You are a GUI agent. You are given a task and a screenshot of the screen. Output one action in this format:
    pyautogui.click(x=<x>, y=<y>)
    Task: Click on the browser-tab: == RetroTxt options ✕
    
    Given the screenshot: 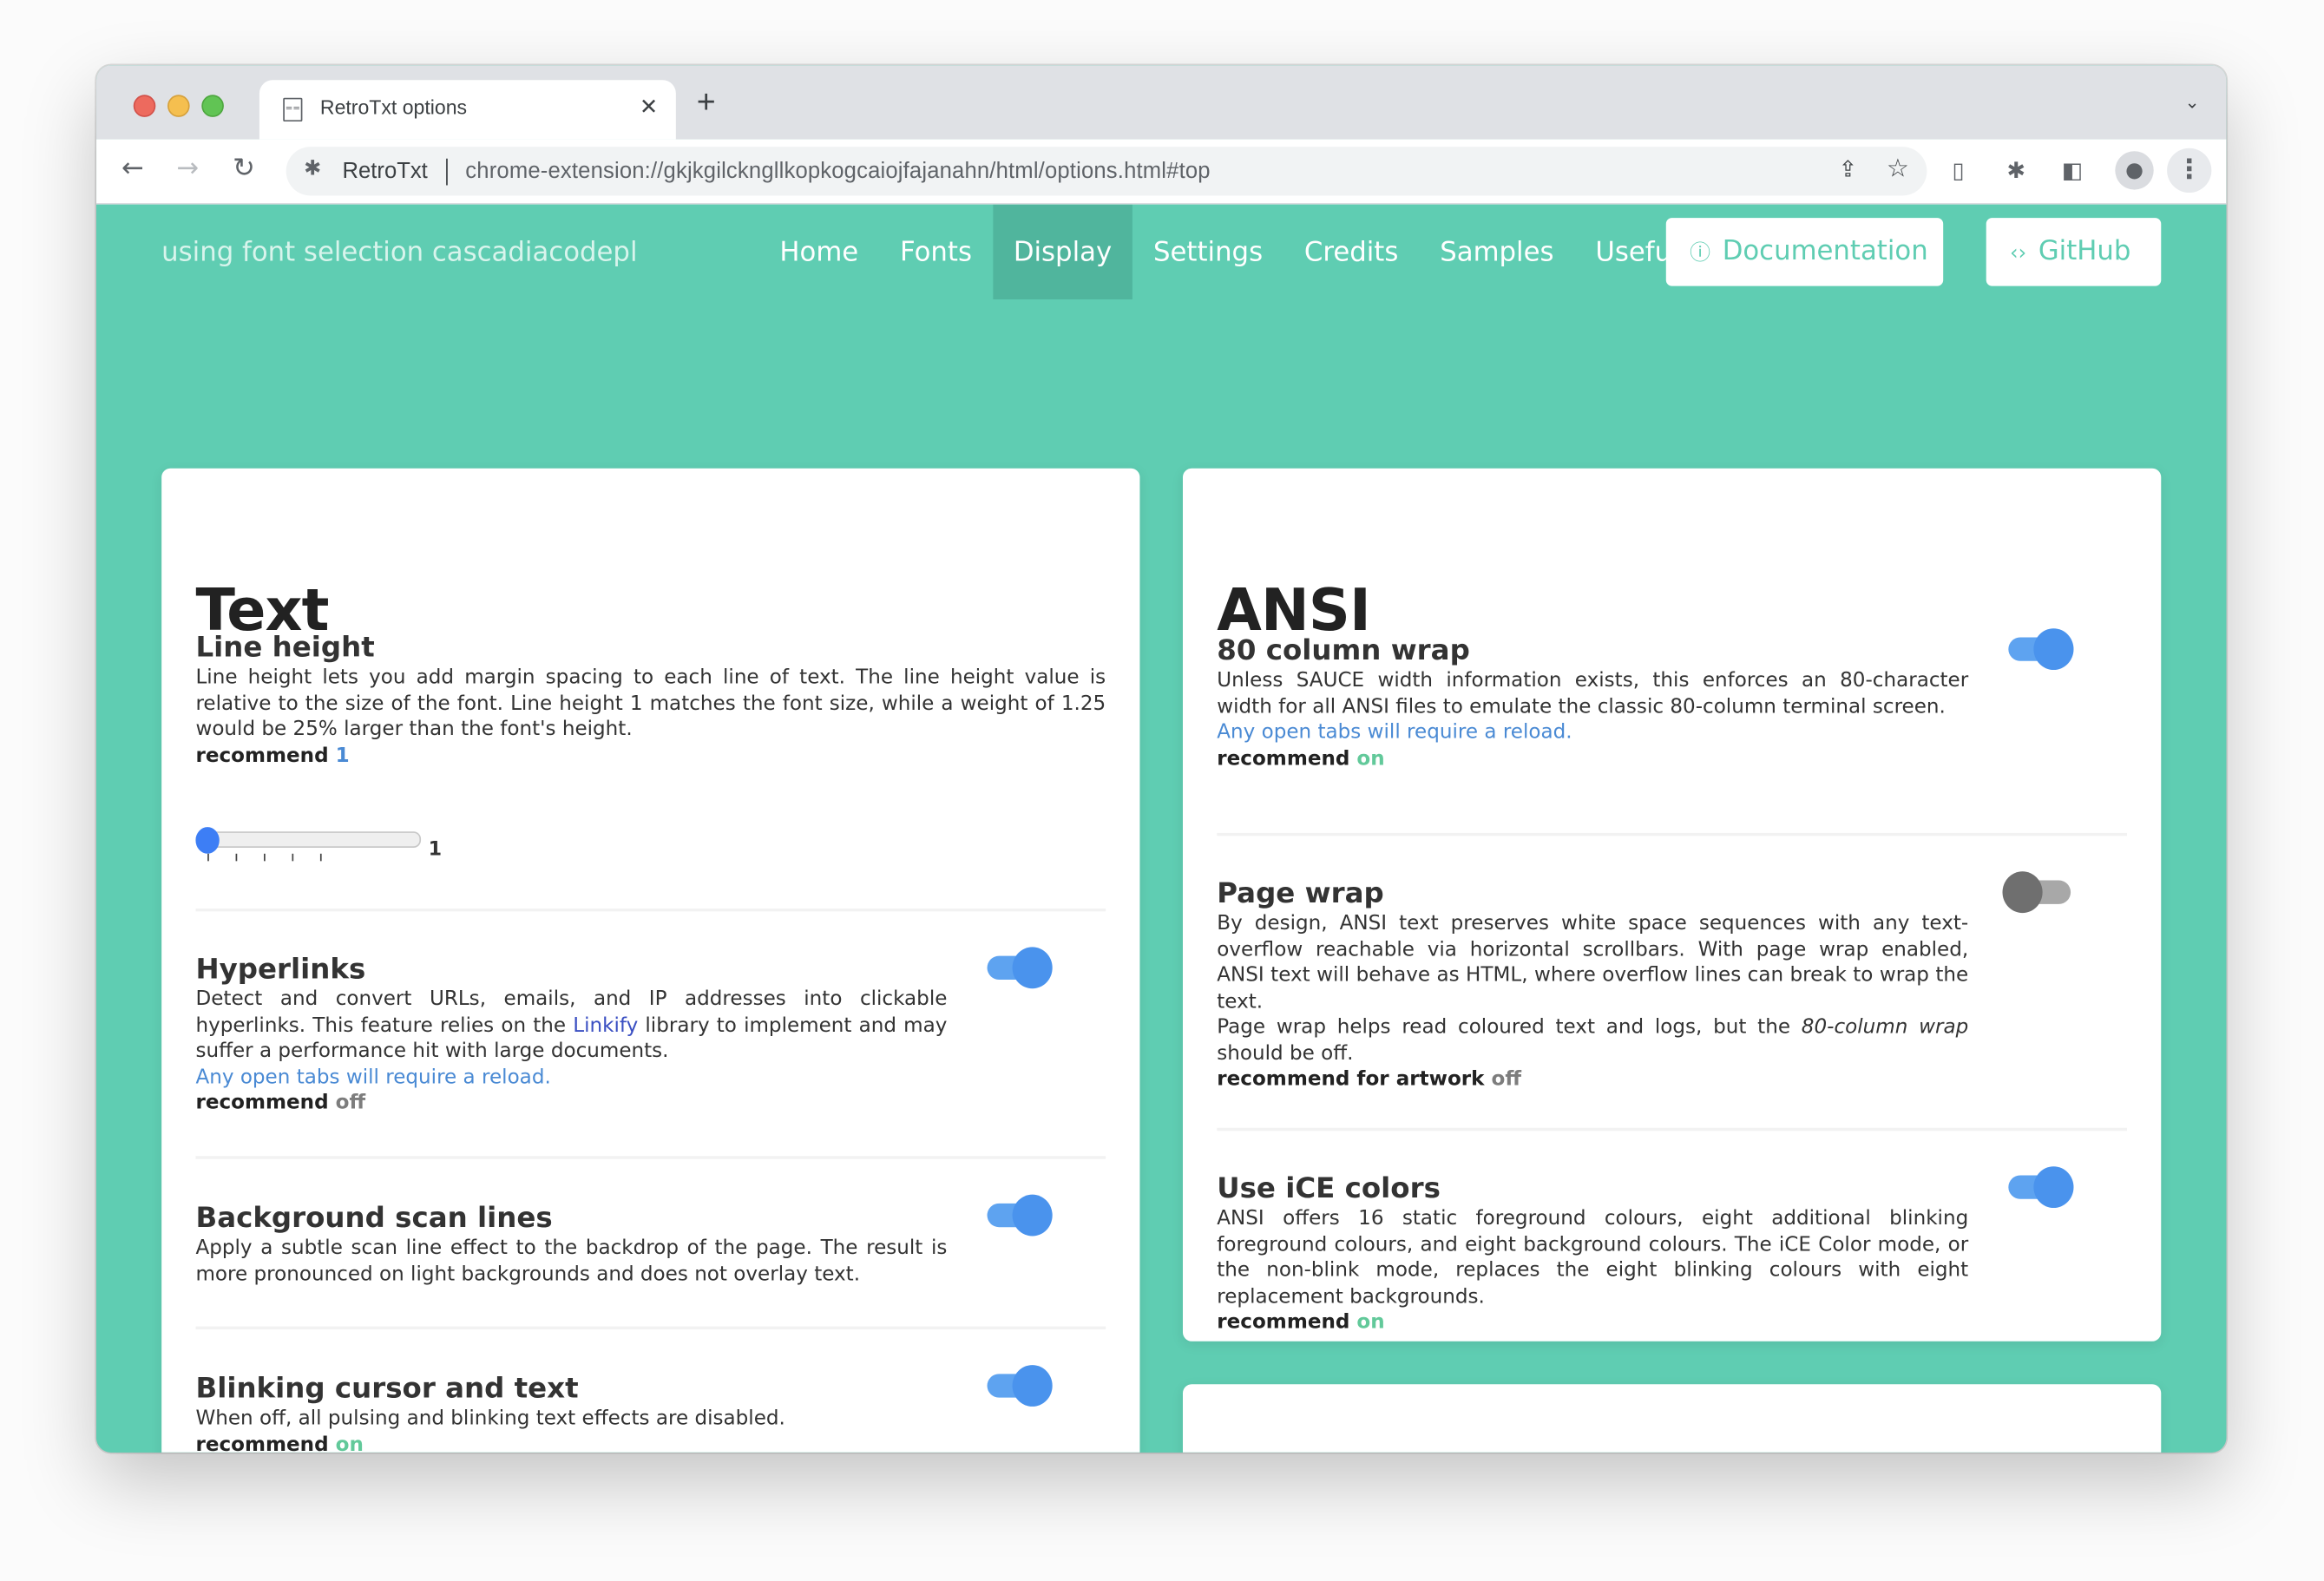 What is the action you would take?
    pyautogui.click(x=467, y=110)
    